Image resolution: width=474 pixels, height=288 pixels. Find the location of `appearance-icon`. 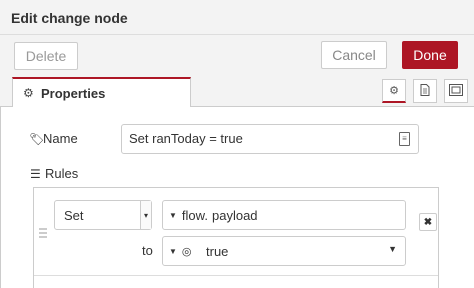

appearance-icon is located at coordinates (456, 91).